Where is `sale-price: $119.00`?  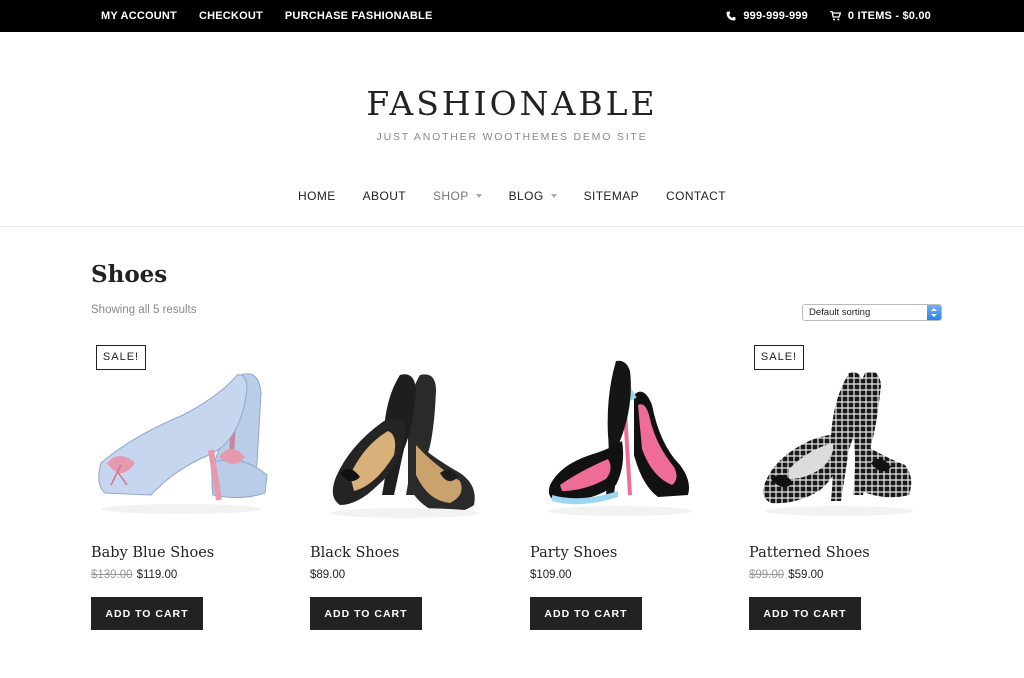 sale-price: $119.00 is located at coordinates (157, 575).